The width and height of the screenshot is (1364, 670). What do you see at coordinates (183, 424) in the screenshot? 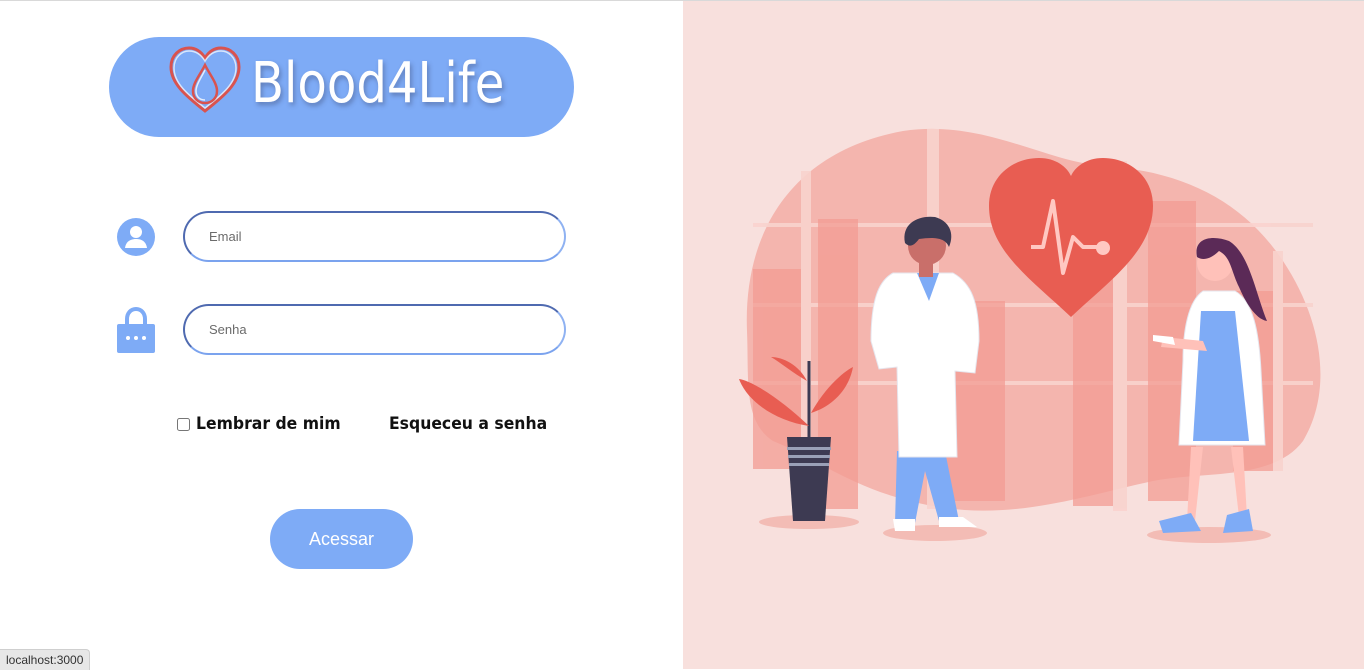
I see `remember-me-checkbox` at bounding box center [183, 424].